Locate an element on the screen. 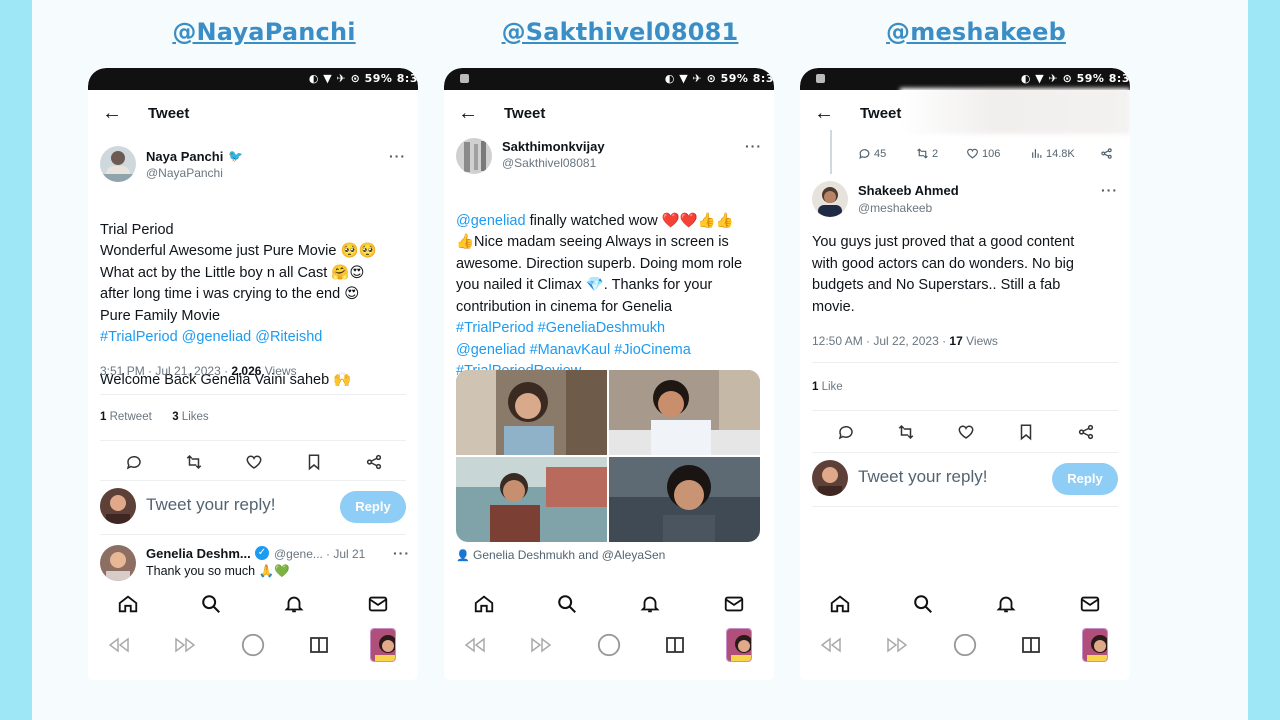 Image resolution: width=1280 pixels, height=720 pixels. verified-badge-icon: ✓ is located at coordinates (262, 553).